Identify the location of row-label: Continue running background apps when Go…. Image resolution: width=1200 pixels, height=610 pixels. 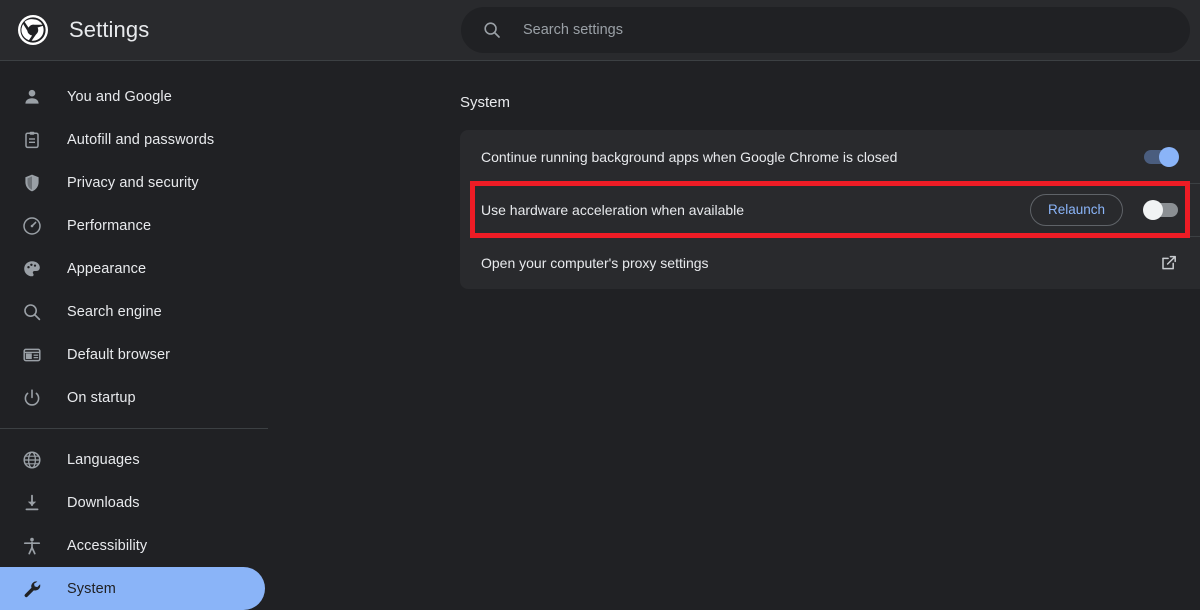
(689, 156).